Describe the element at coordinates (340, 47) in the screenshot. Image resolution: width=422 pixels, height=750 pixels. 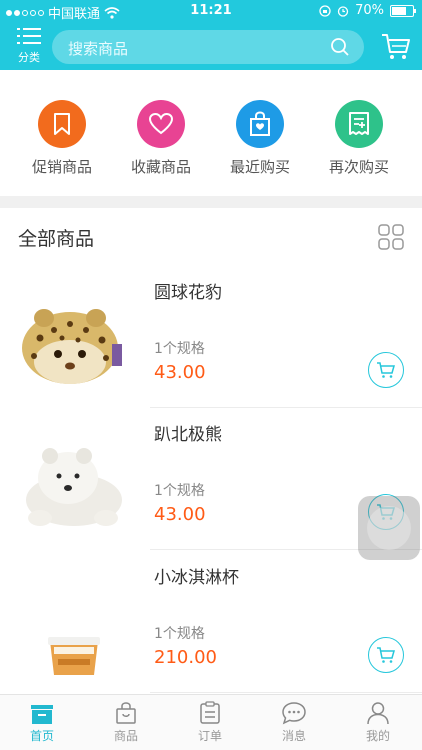
I see `search-icon` at that location.